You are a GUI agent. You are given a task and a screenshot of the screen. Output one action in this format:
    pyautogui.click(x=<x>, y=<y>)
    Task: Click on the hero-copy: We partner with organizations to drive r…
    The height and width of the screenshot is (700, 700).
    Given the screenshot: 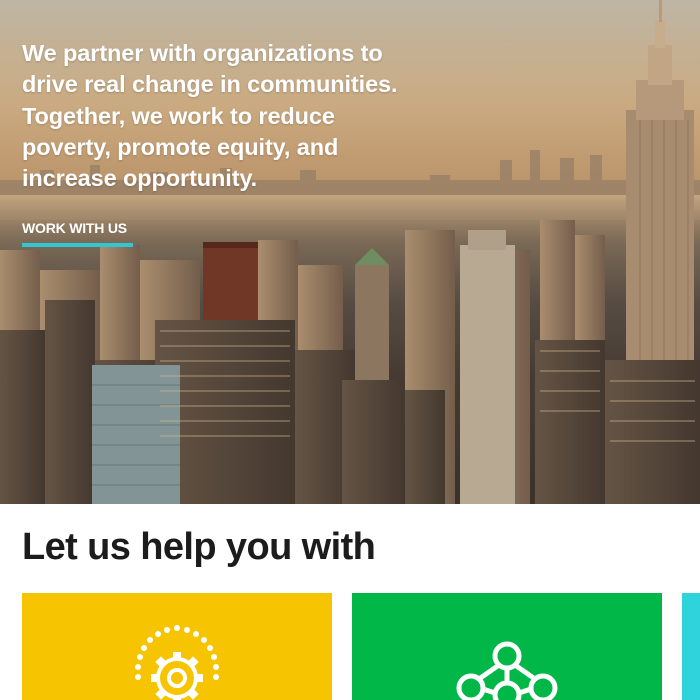 What is the action you would take?
    pyautogui.click(x=222, y=116)
    